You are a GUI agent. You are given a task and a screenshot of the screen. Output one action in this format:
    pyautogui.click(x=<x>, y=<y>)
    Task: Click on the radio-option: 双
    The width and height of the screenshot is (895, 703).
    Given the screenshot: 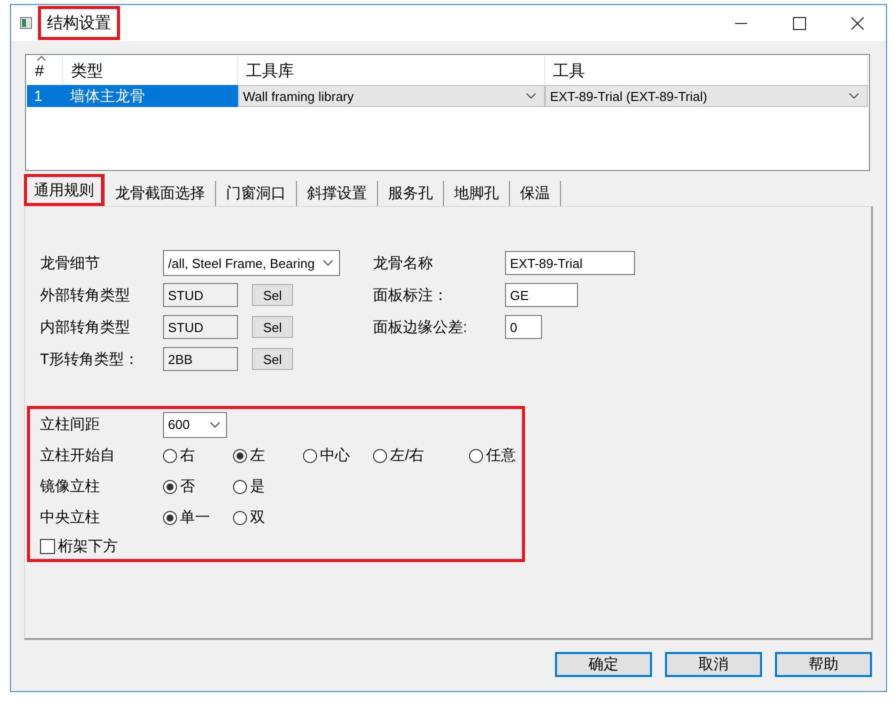 What is the action you would take?
    pyautogui.click(x=249, y=517)
    